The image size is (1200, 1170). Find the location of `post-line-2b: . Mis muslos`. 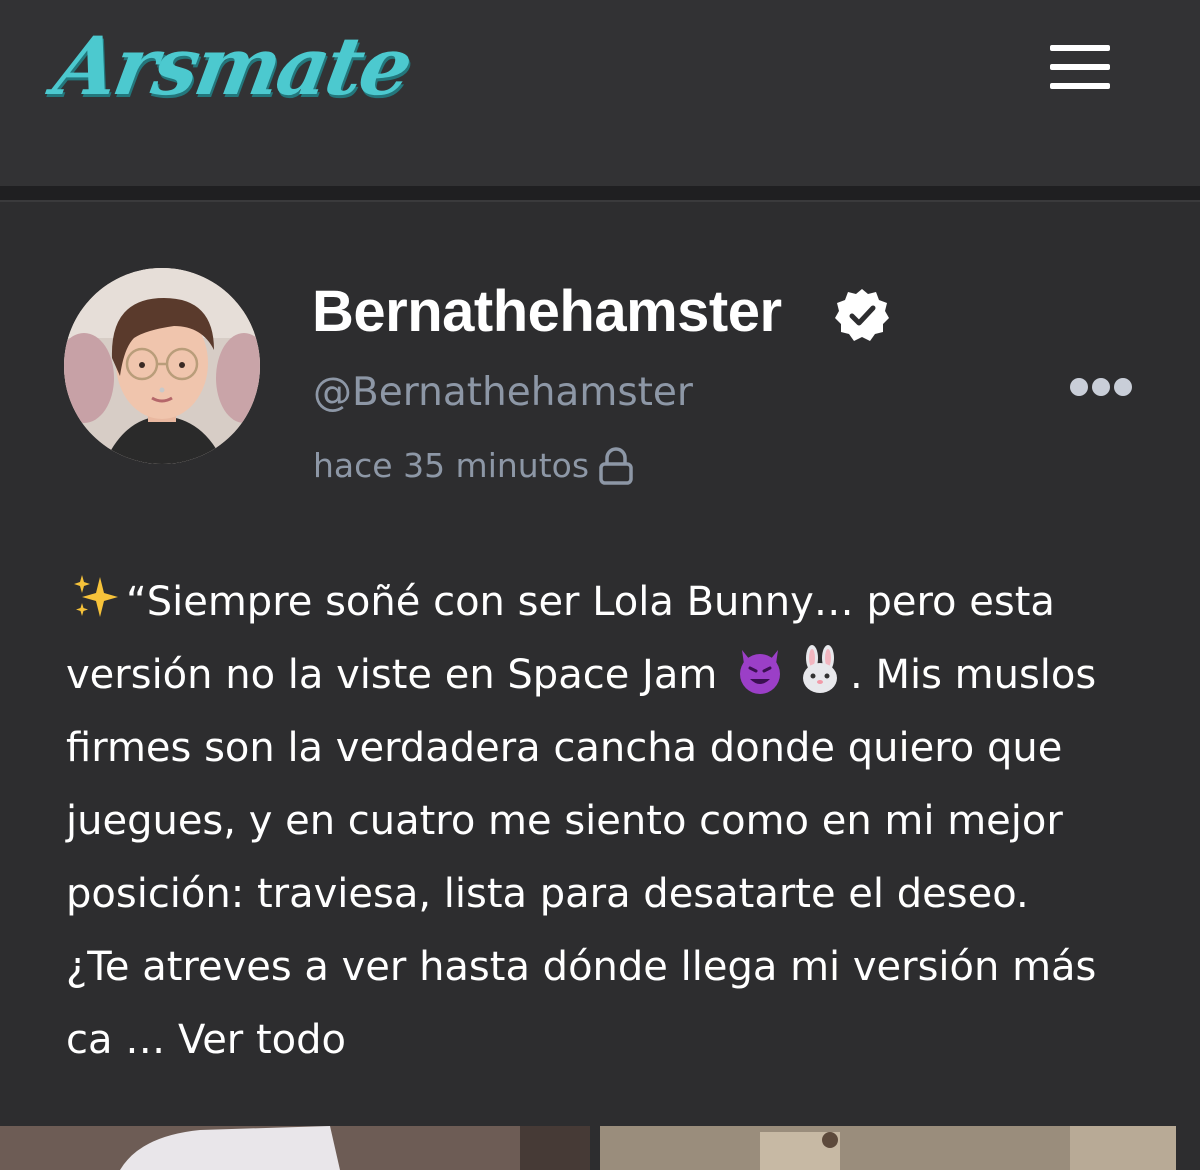

post-line-2b: . Mis muslos is located at coordinates (973, 675).